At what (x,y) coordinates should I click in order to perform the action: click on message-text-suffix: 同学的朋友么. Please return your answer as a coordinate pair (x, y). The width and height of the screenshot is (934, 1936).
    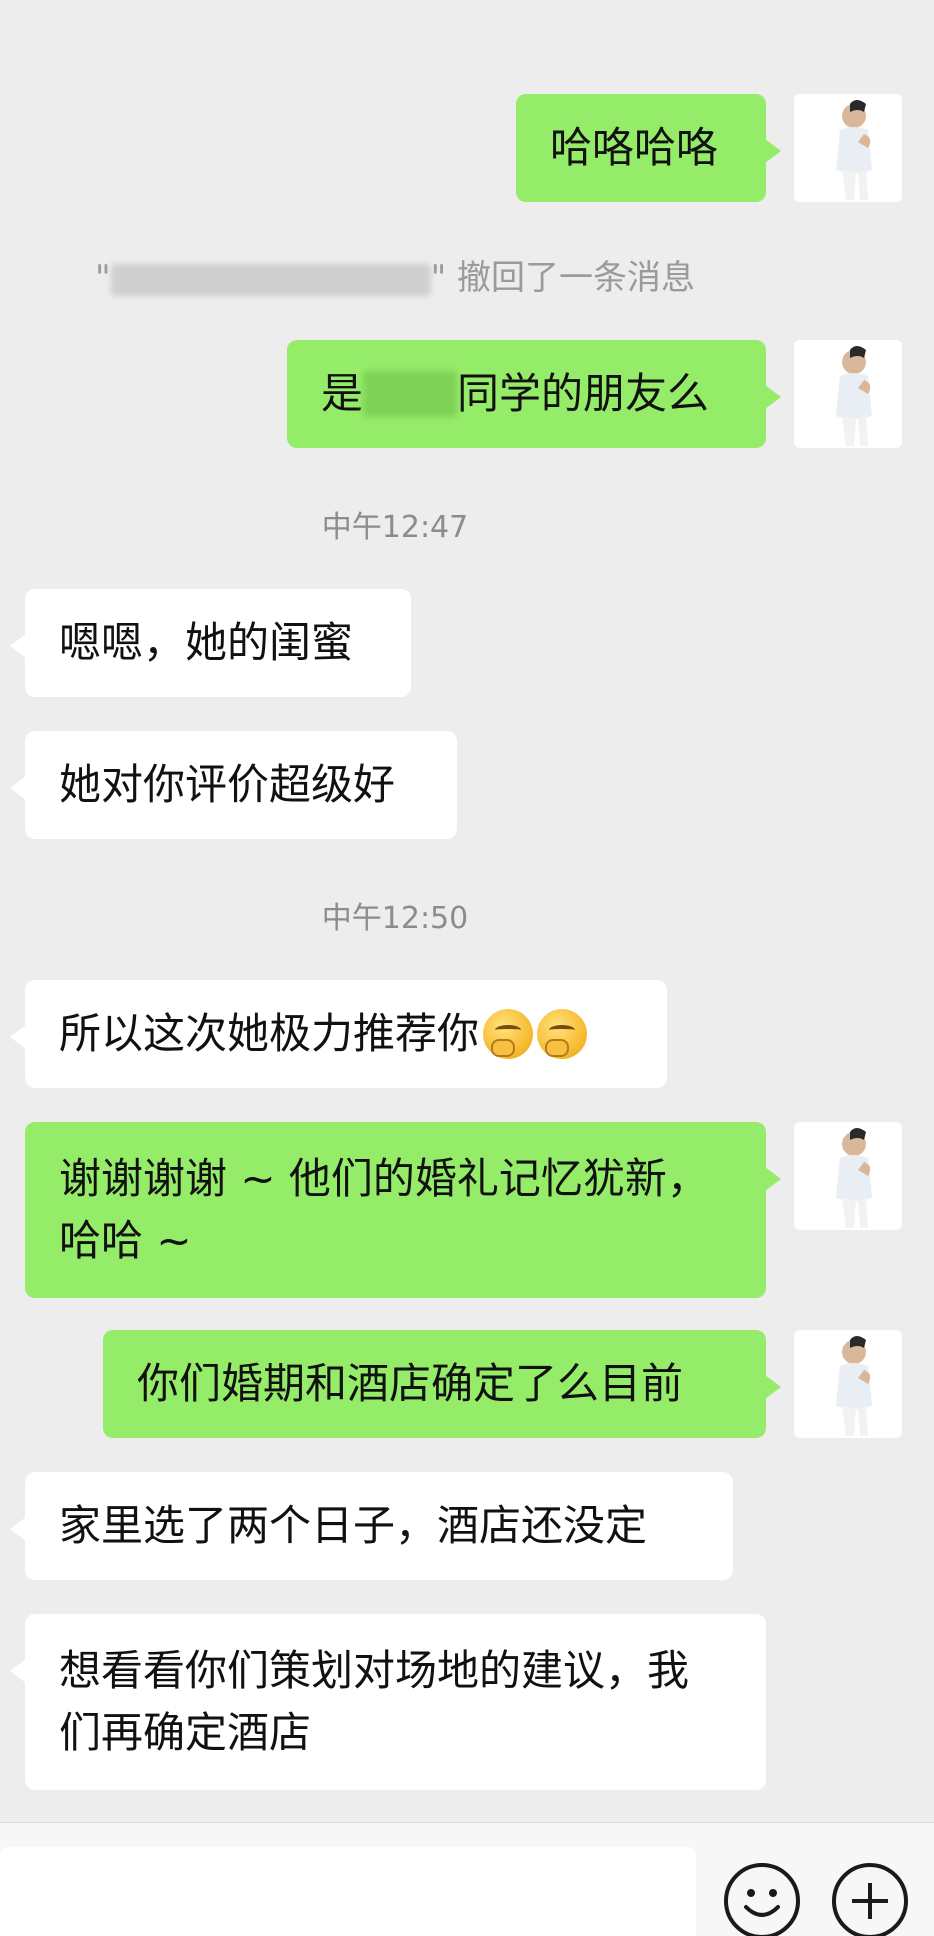
    Looking at the image, I should click on (583, 393).